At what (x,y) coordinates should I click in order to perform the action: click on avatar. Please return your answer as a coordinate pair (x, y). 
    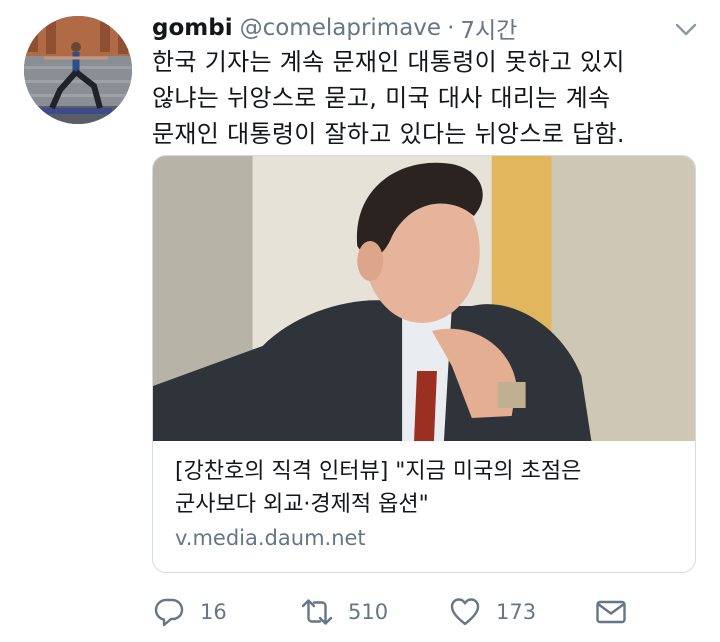
    Looking at the image, I should click on (78, 70).